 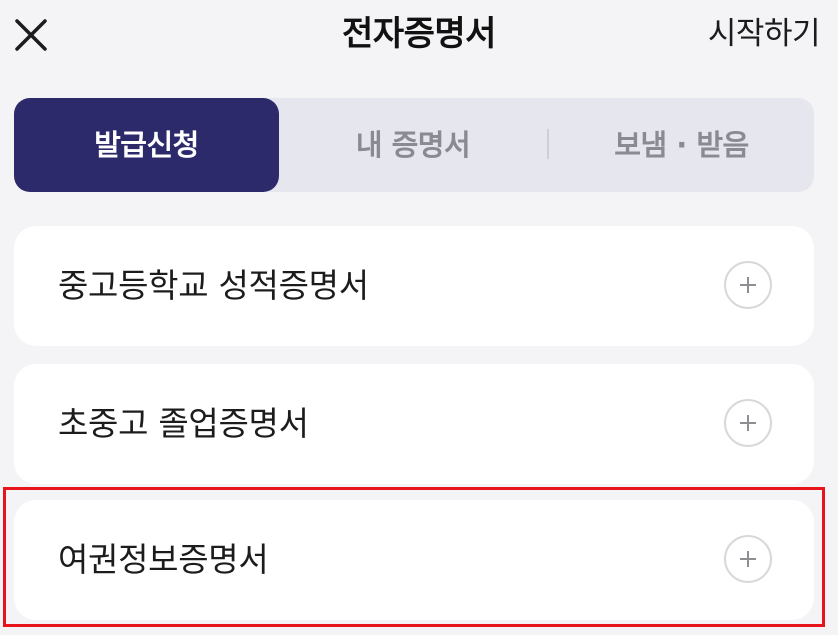 What do you see at coordinates (163, 559) in the screenshot?
I see `certificate-item-label: 여권정보증명서` at bounding box center [163, 559].